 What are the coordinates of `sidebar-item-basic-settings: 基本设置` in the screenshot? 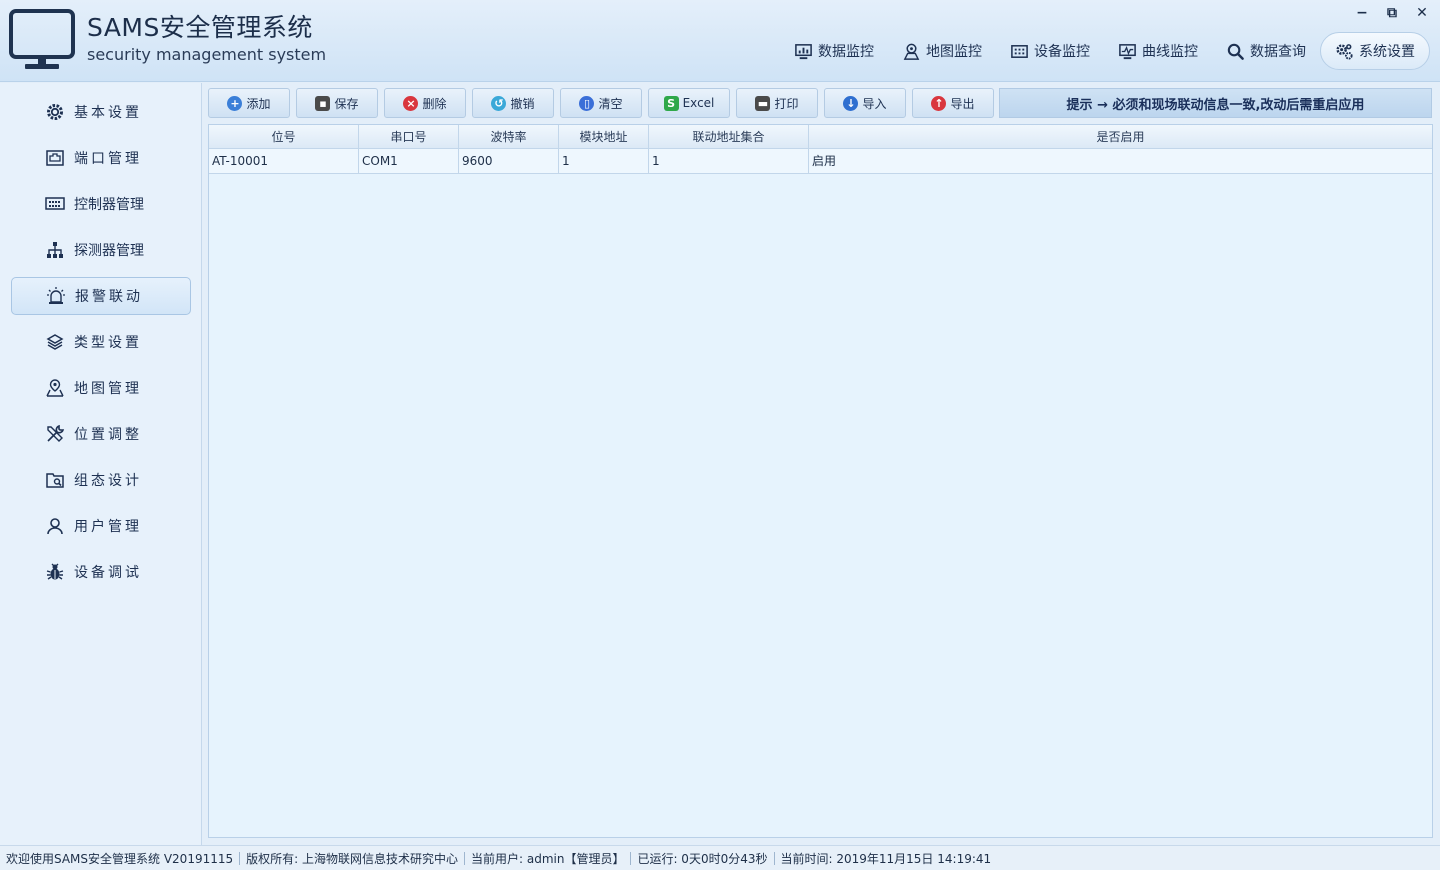 It's located at (101, 112).